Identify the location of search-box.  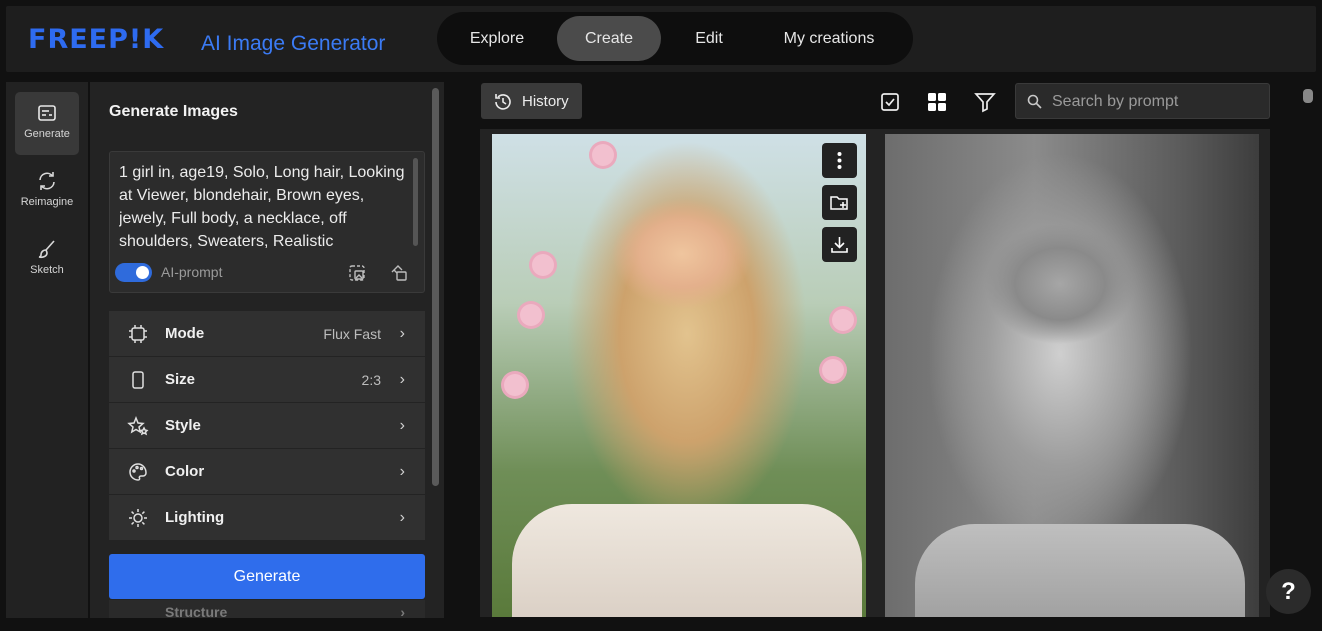
(1142, 101).